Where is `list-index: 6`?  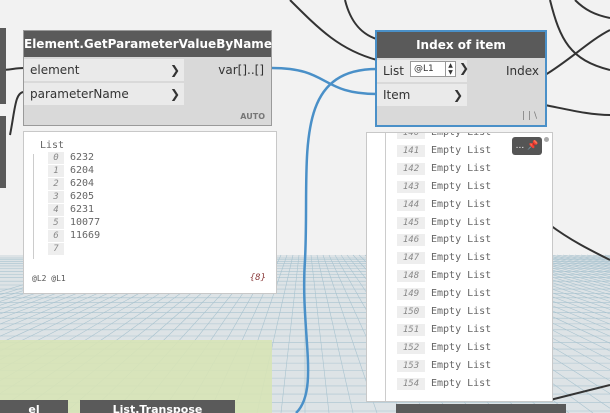
list-index: 6 is located at coordinates (56, 236).